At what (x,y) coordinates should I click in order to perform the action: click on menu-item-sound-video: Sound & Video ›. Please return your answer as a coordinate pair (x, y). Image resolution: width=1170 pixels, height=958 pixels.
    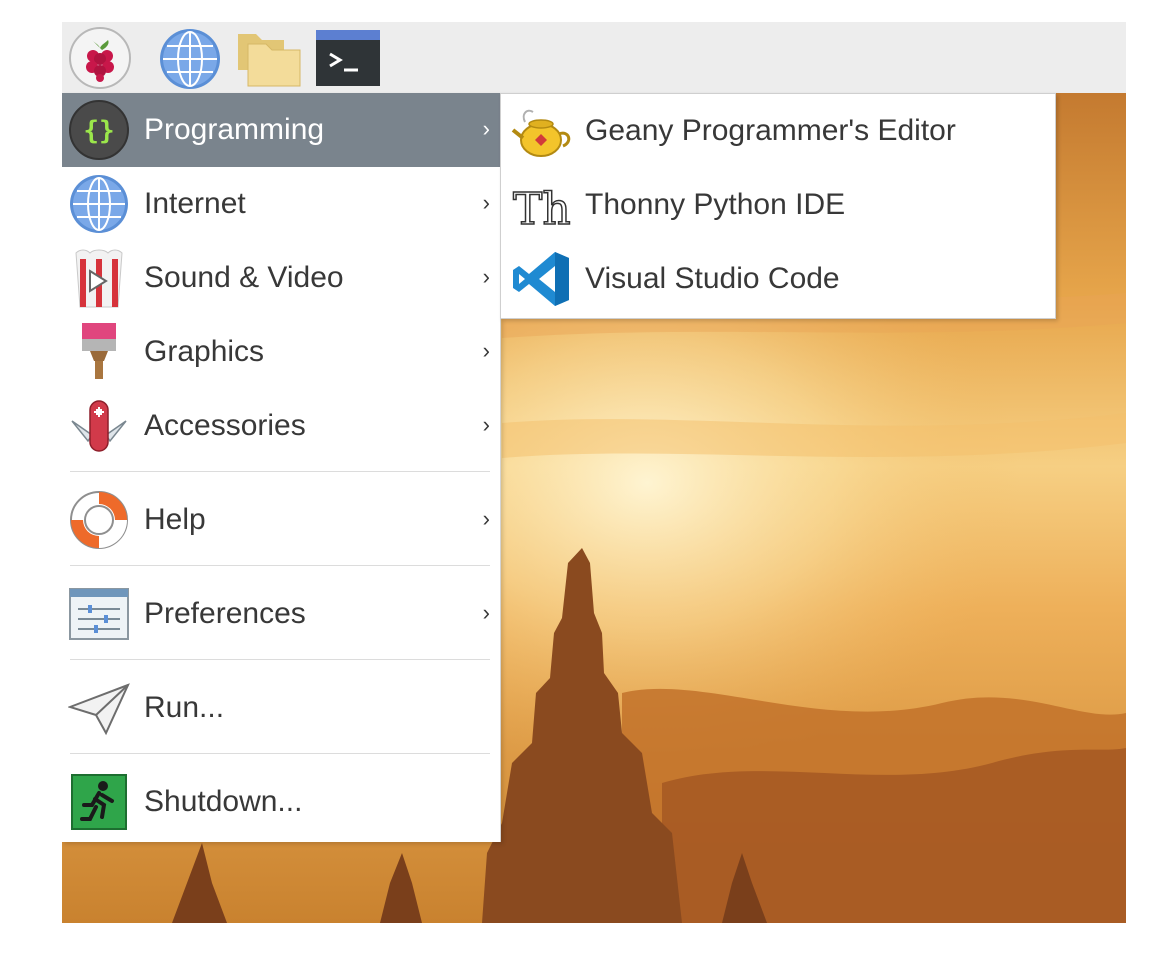
    Looking at the image, I should click on (281, 278).